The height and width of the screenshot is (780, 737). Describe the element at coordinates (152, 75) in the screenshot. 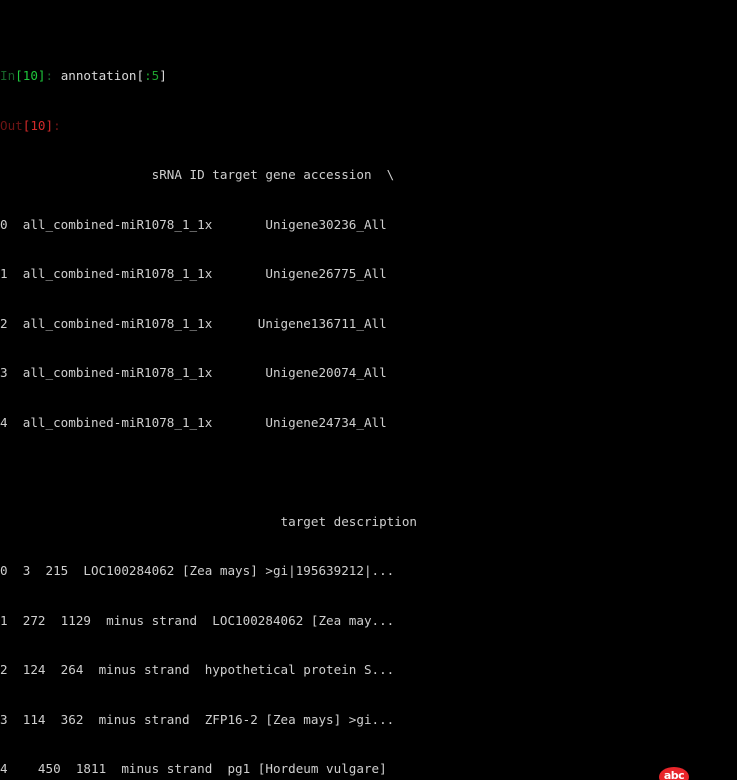

I see `code-number-literal: :5` at that location.